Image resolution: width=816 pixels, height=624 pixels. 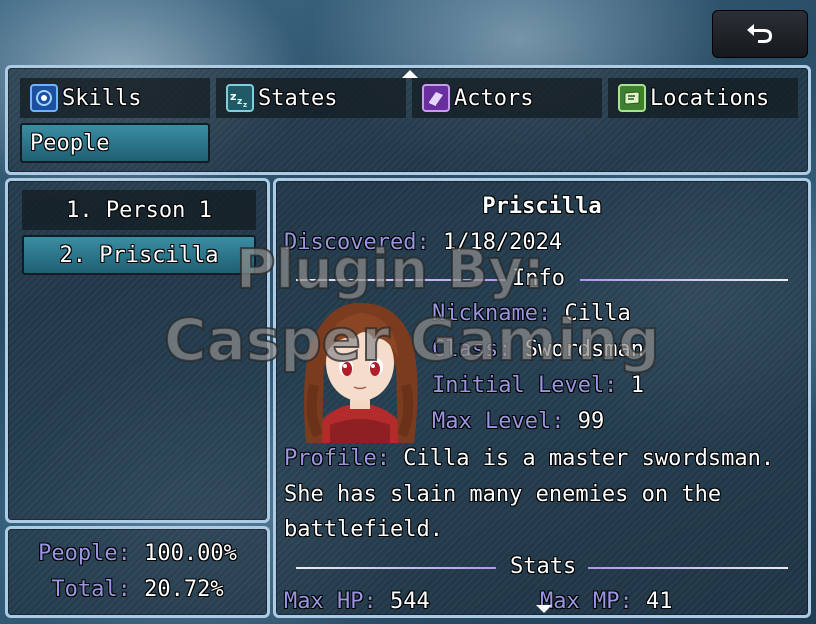 I want to click on max-hp-value: 544, so click(x=409, y=601).